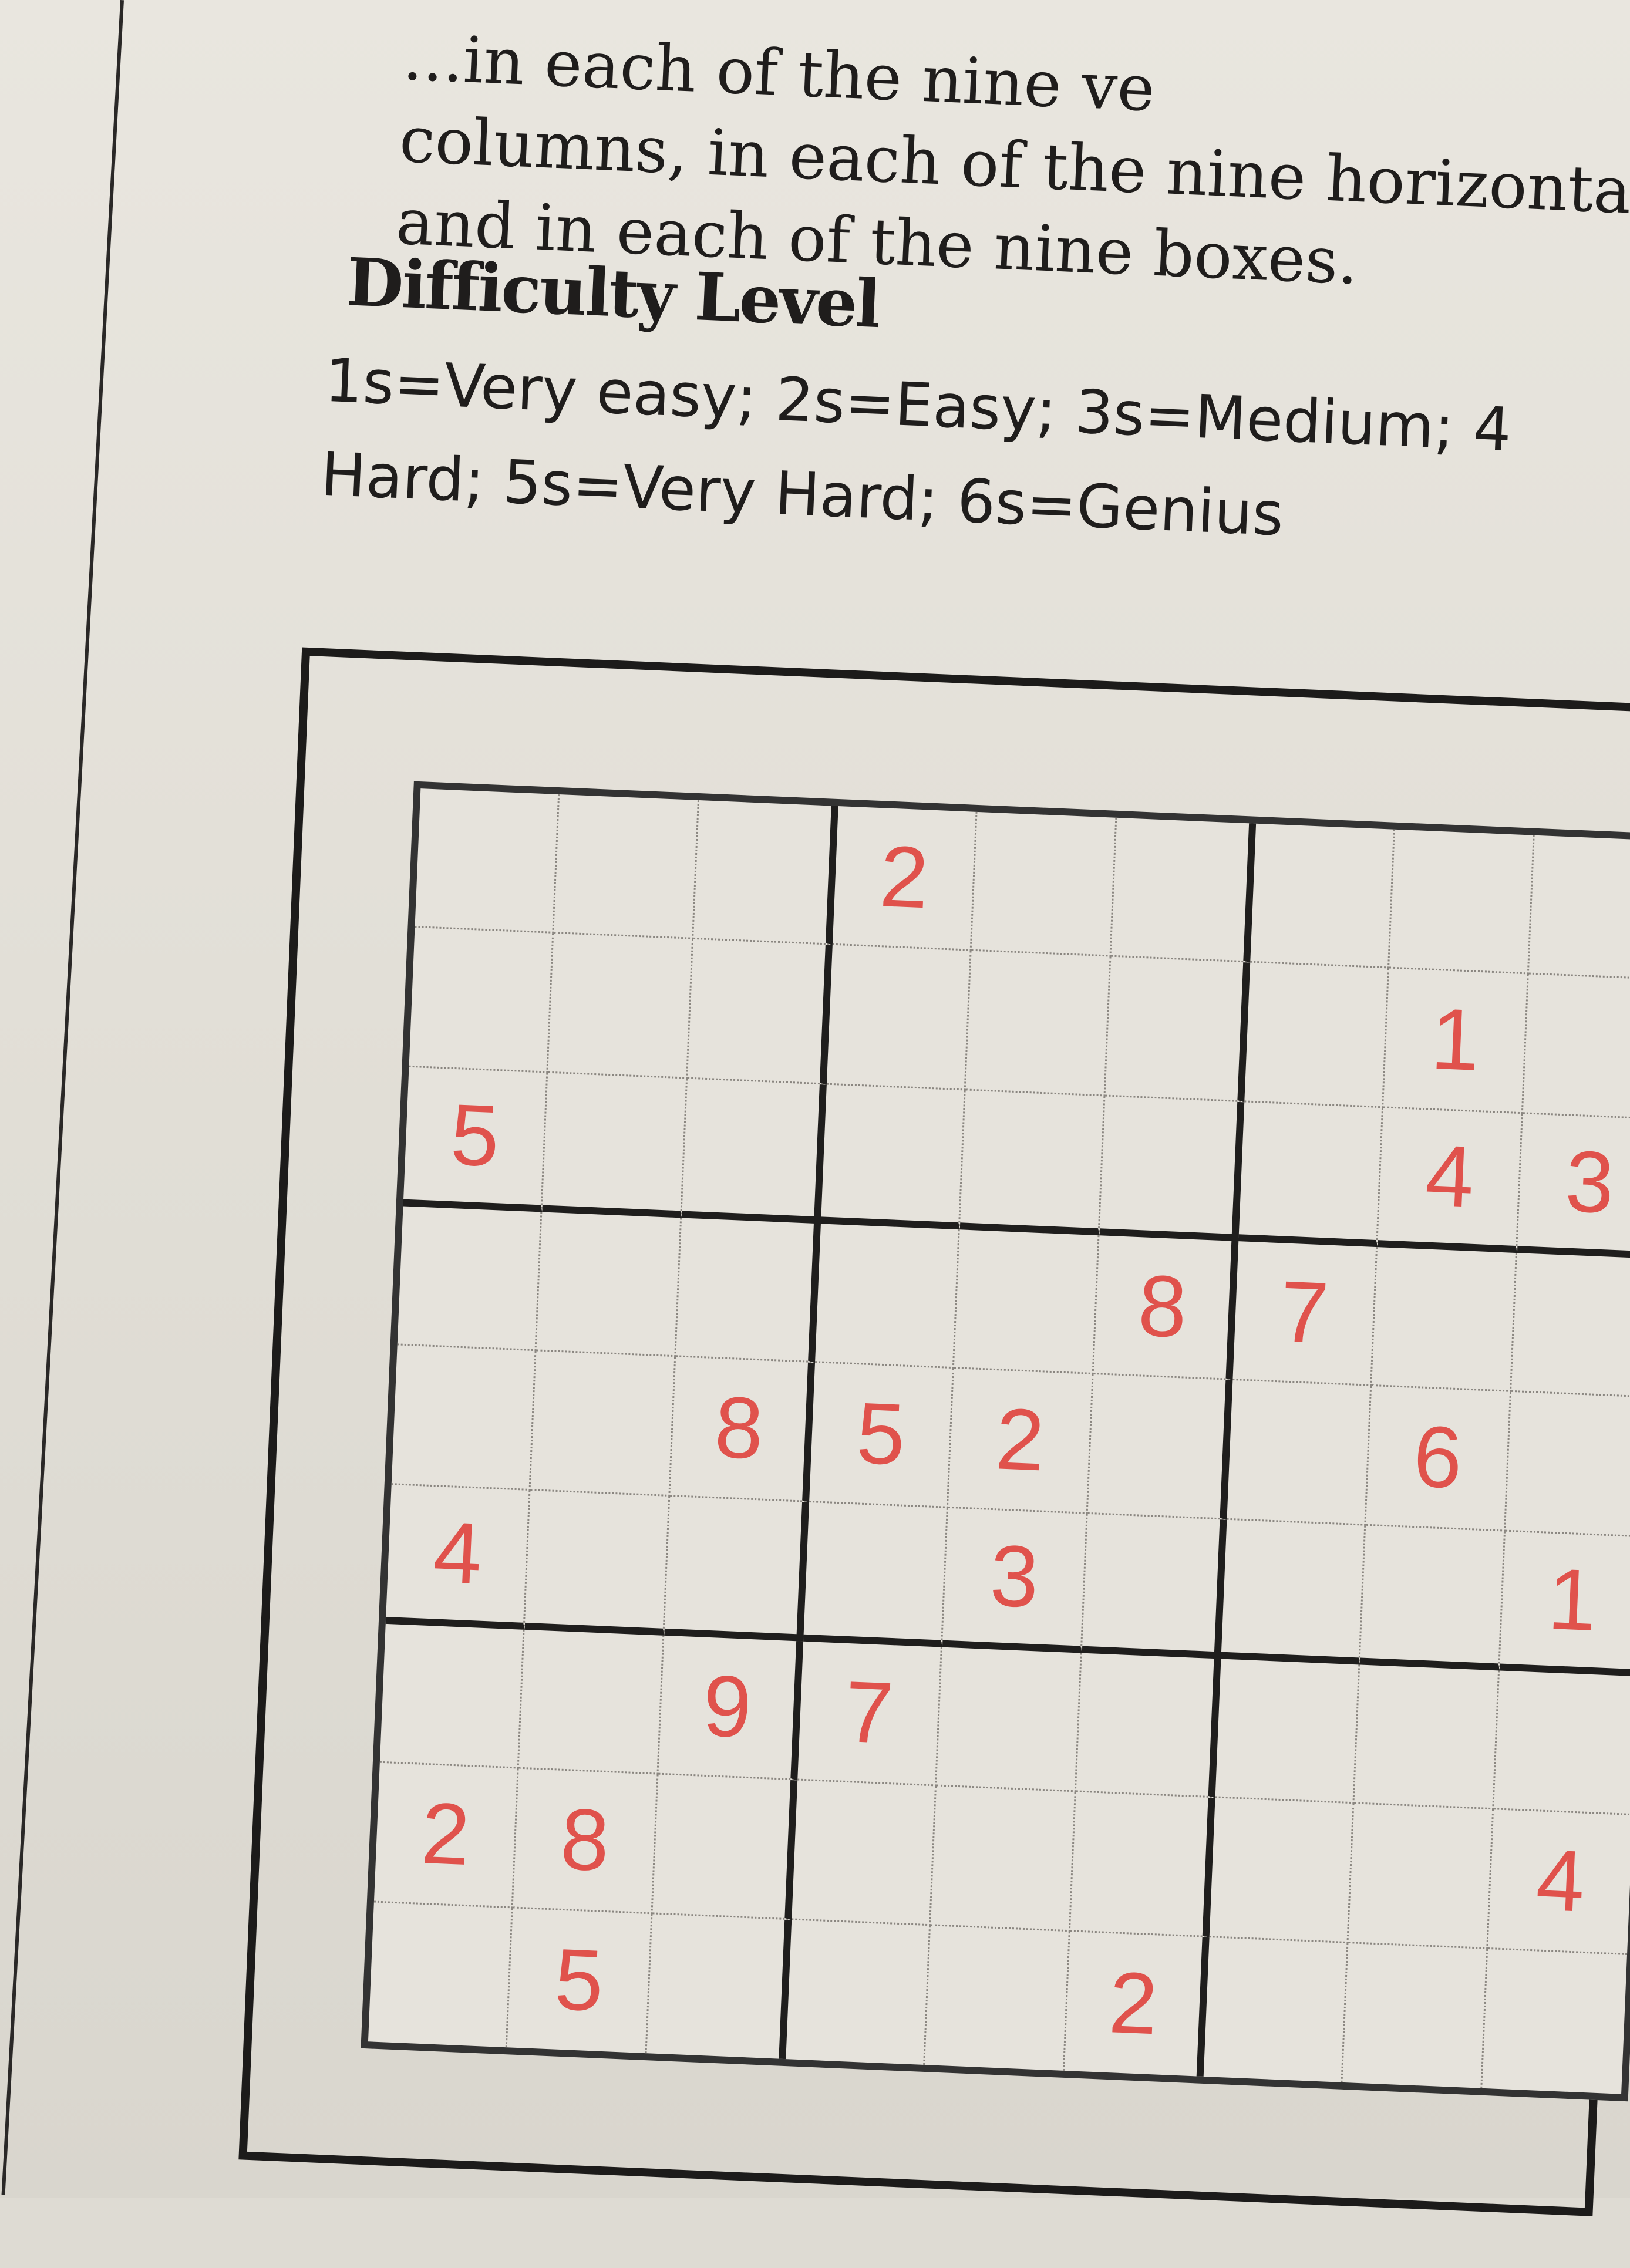  What do you see at coordinates (748, 1290) in the screenshot?
I see `sudoku-cell-r4c3` at bounding box center [748, 1290].